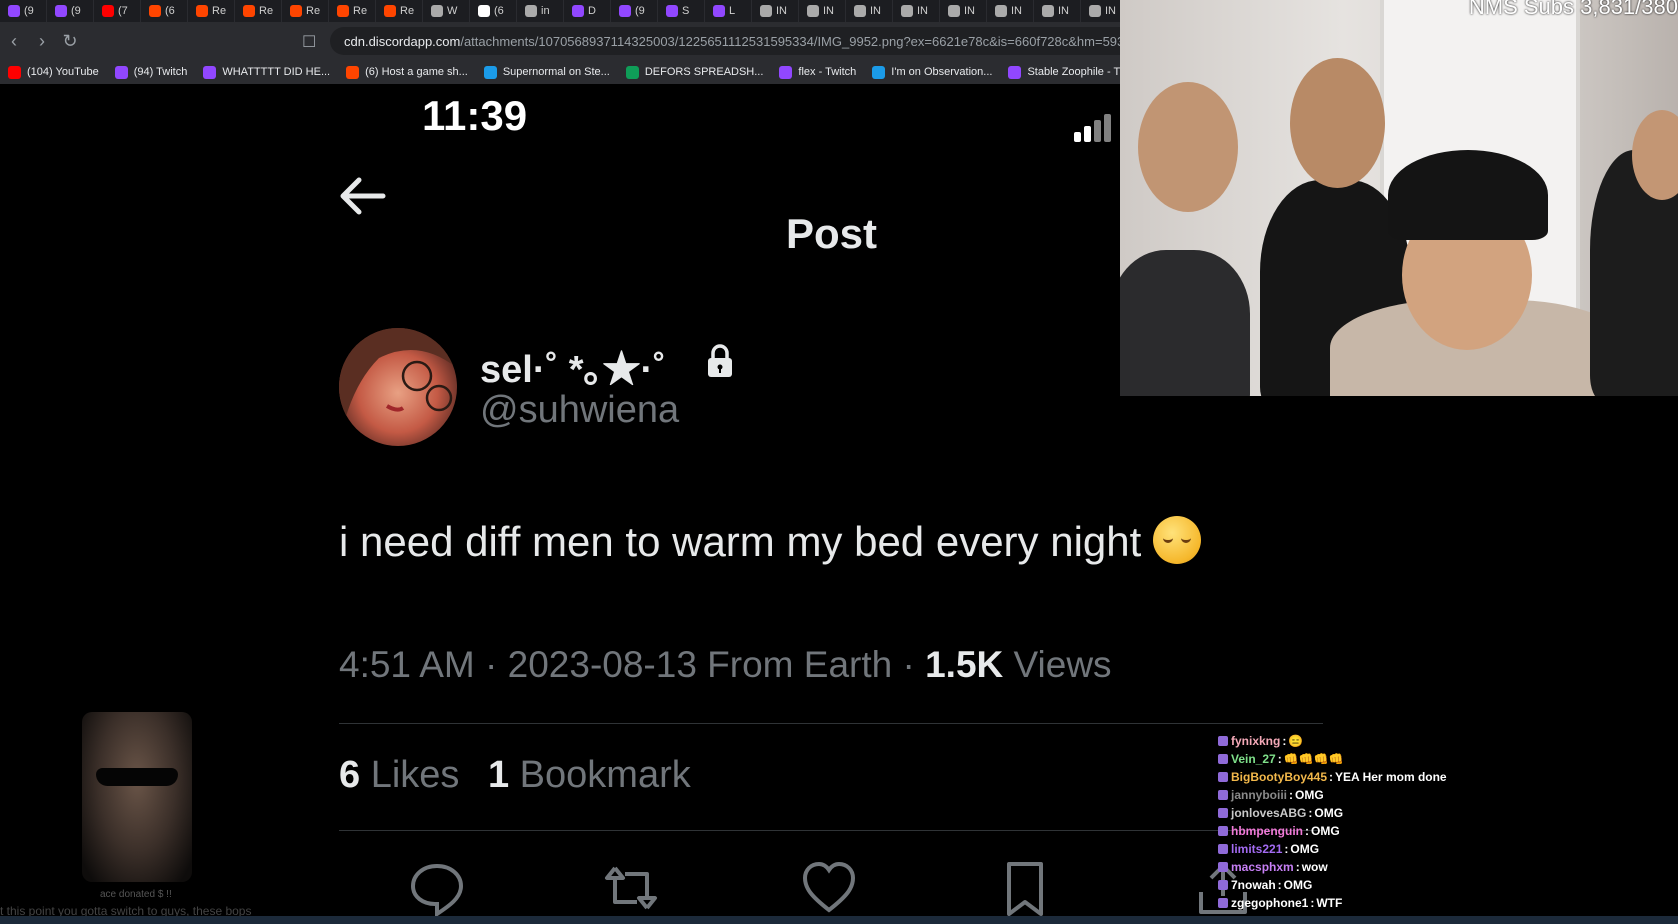 This screenshot has height=924, width=1678. What do you see at coordinates (42, 41) in the screenshot?
I see `forward-nav-icon: ›` at bounding box center [42, 41].